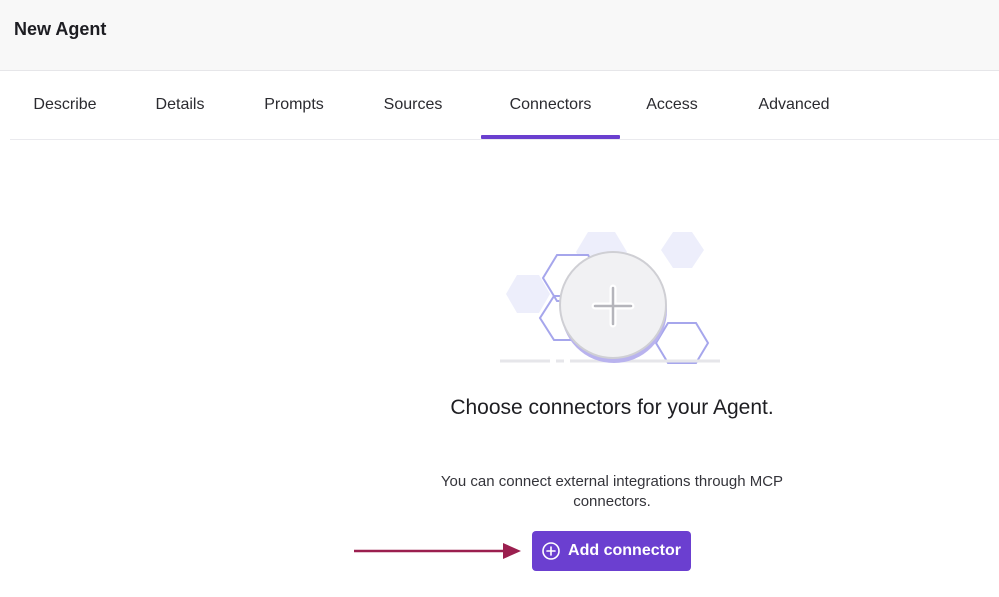 This screenshot has width=999, height=597. What do you see at coordinates (682, 343) in the screenshot?
I see `hexagon-outline` at bounding box center [682, 343].